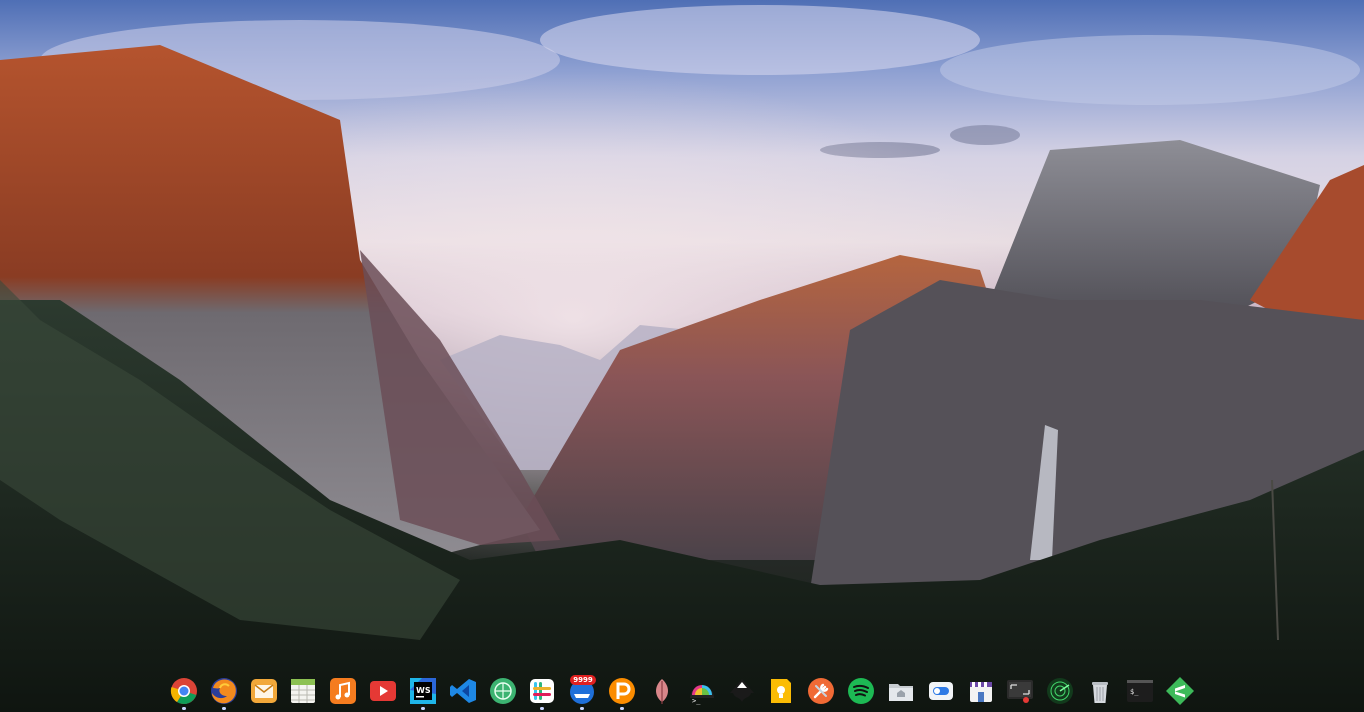 The image size is (1364, 712). I want to click on dock-item-sublime, so click(1180, 691).